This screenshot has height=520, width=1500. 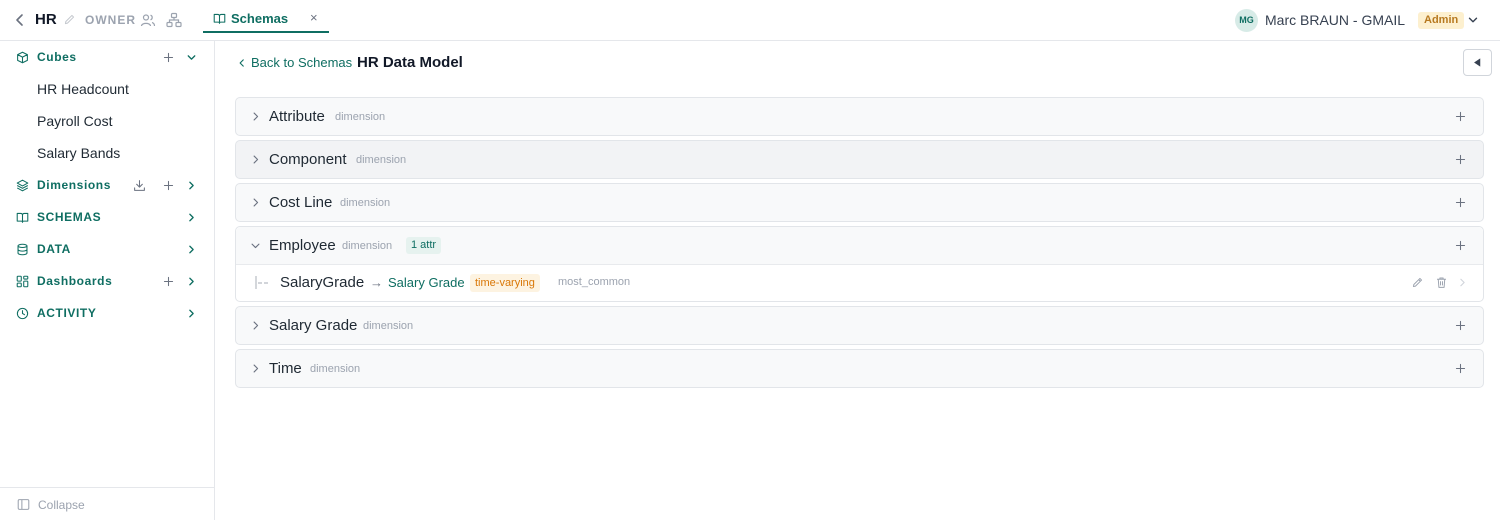 I want to click on clock-icon, so click(x=22, y=313).